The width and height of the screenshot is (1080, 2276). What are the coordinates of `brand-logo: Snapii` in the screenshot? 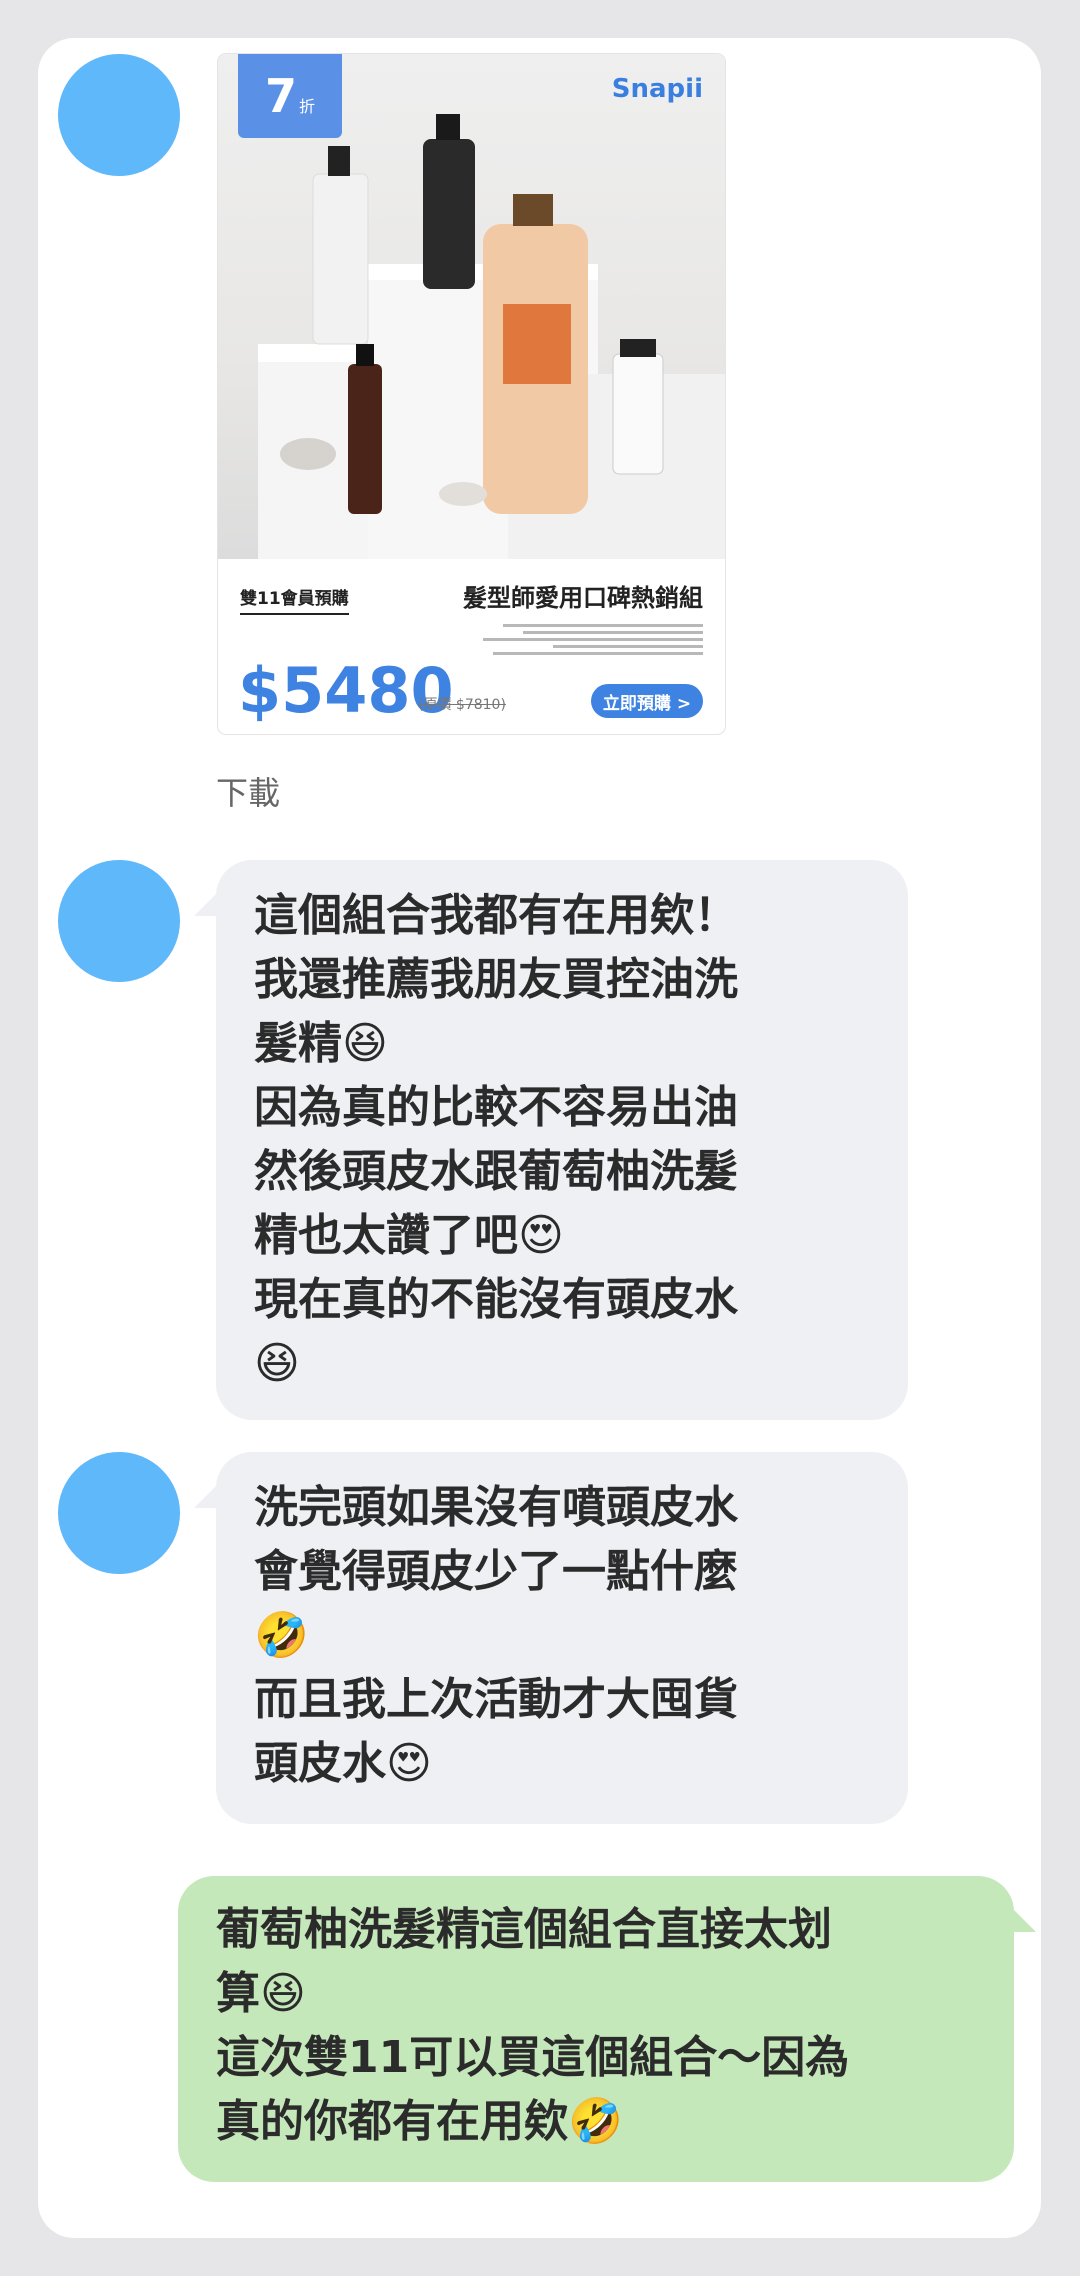 It's located at (657, 89).